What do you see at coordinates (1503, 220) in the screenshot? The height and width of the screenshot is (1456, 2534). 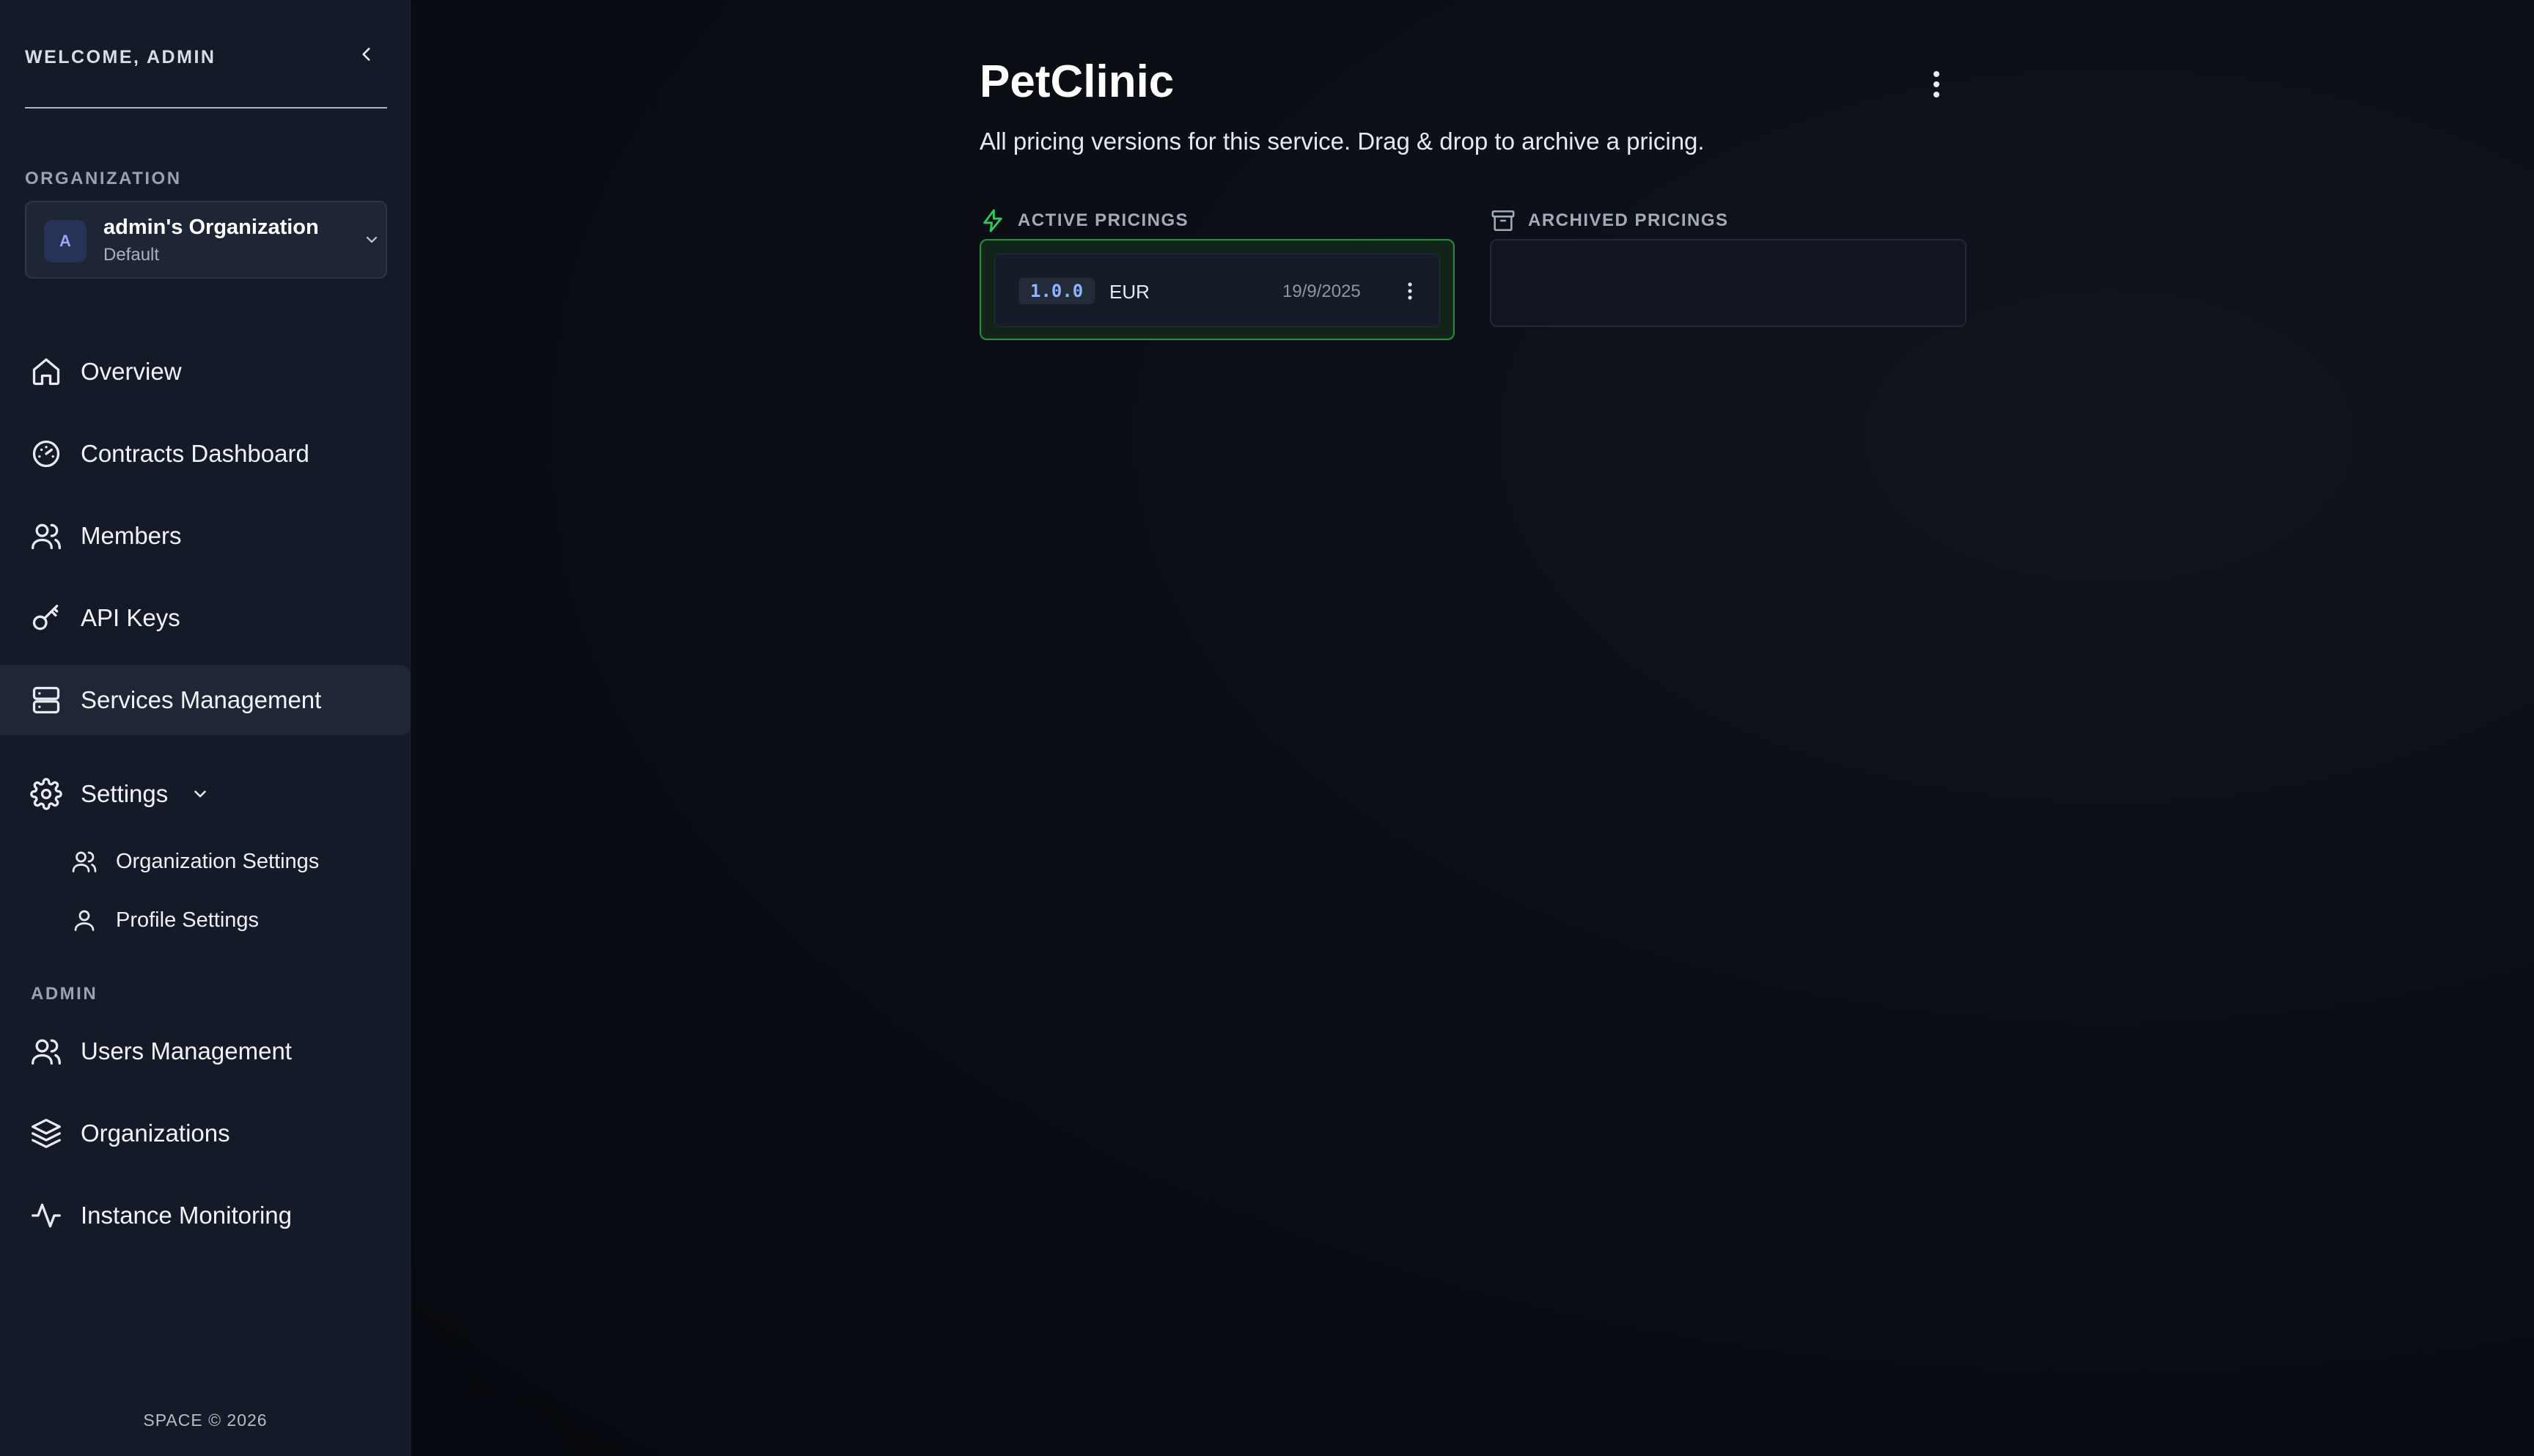 I see `archive-icon` at bounding box center [1503, 220].